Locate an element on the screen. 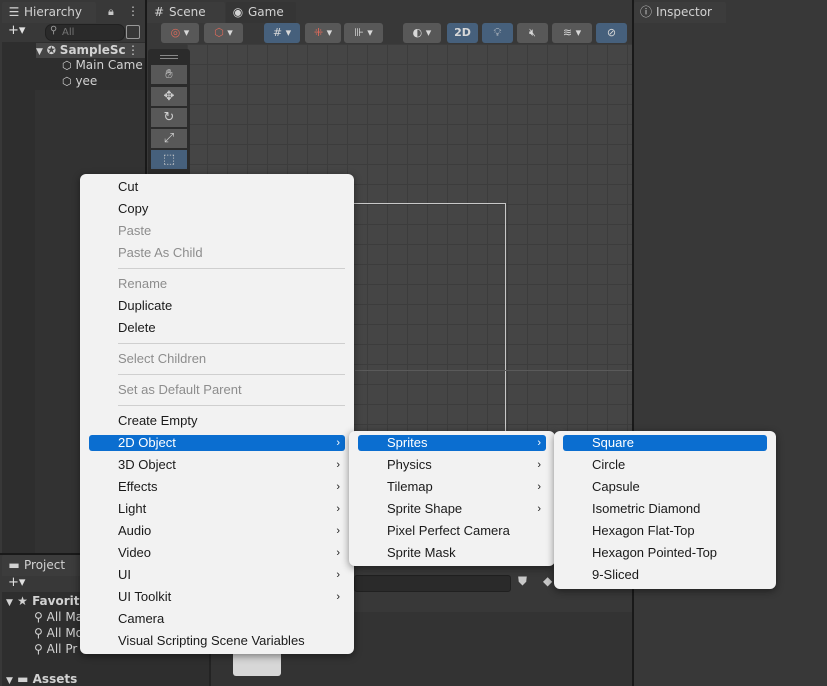 This screenshot has width=827, height=686. submenu-item-sprites: Sprites › is located at coordinates (452, 443).